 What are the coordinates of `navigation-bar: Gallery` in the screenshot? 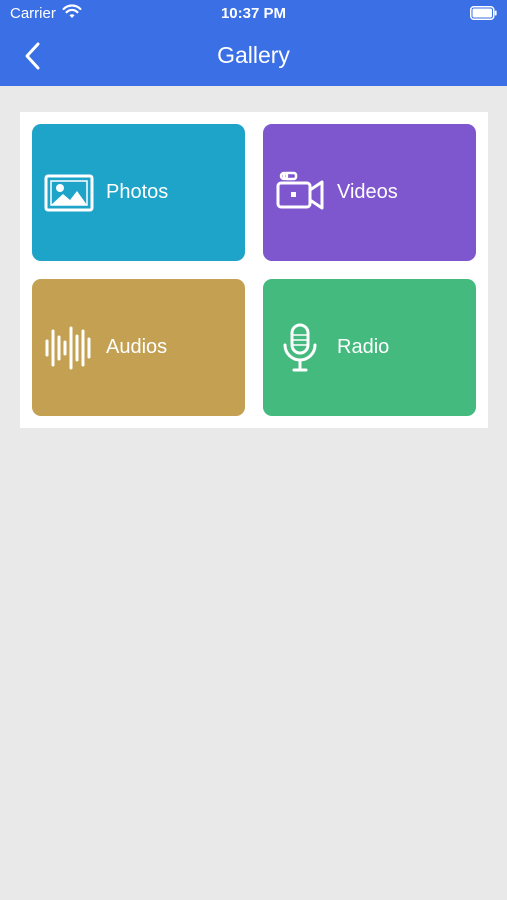 It's located at (253, 57).